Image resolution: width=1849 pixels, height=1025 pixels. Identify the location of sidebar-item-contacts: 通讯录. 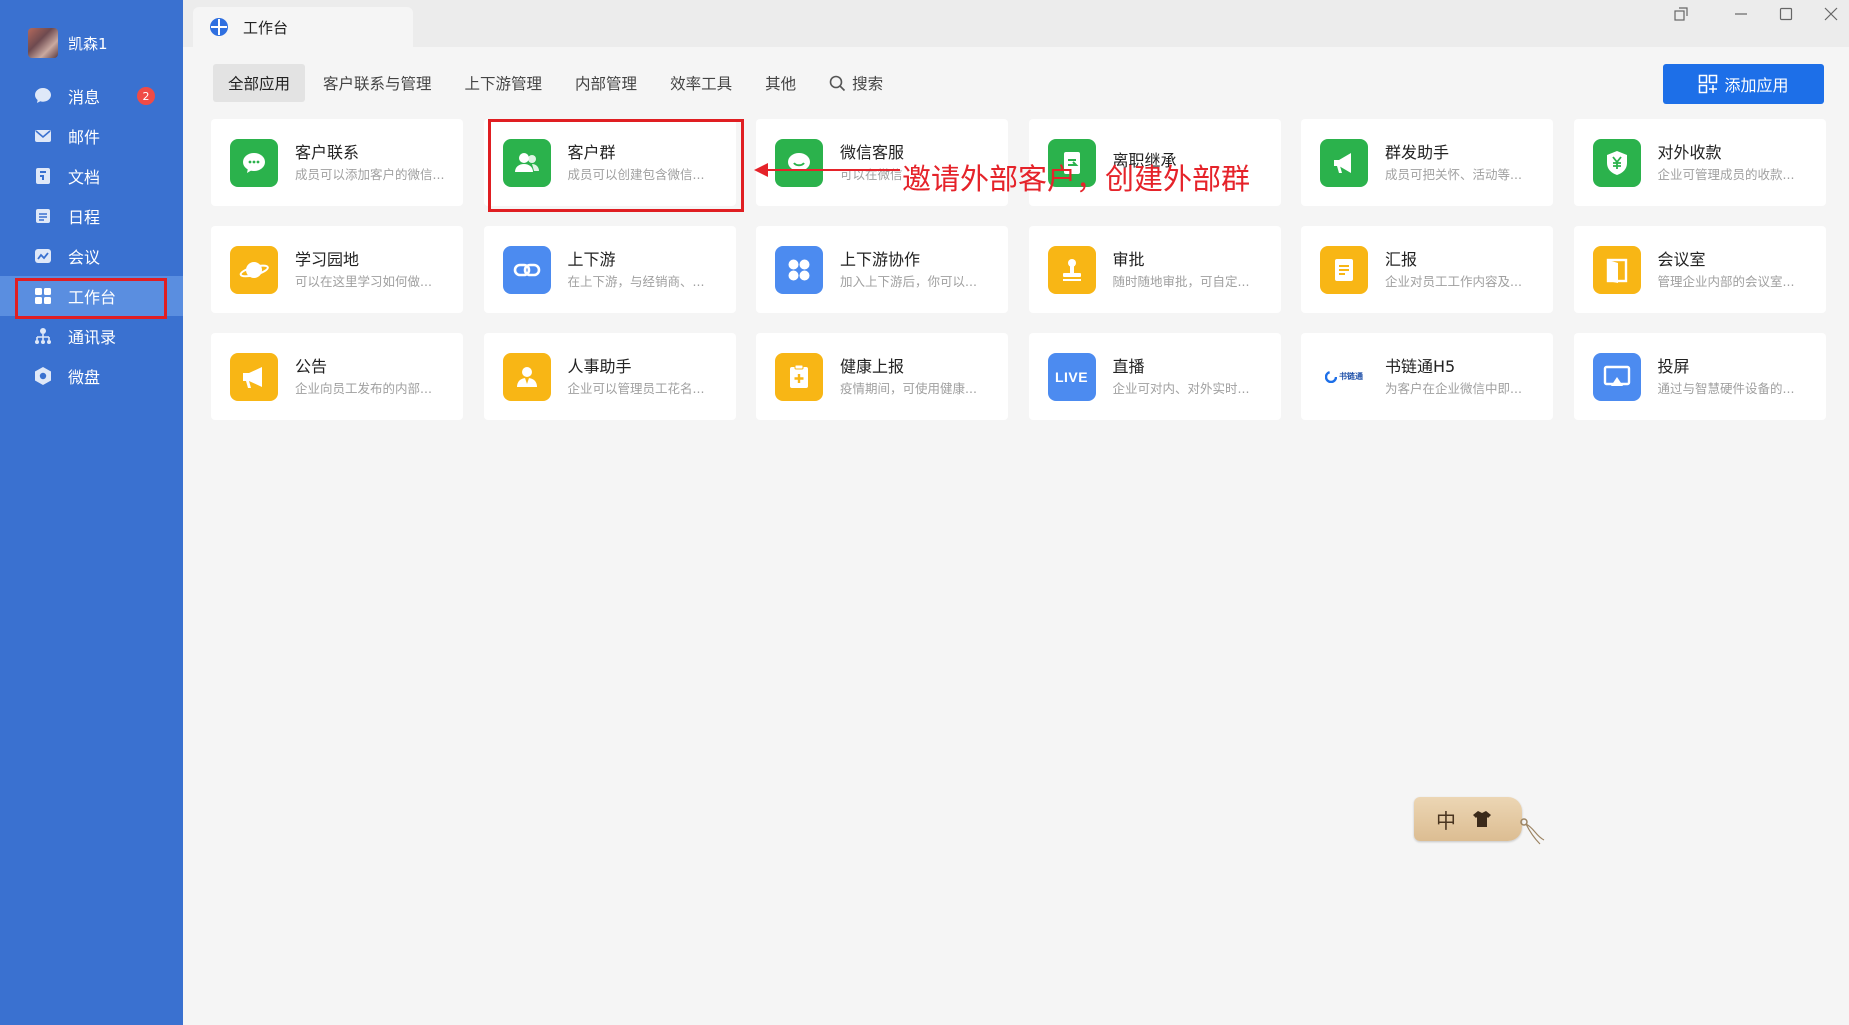
(91, 336).